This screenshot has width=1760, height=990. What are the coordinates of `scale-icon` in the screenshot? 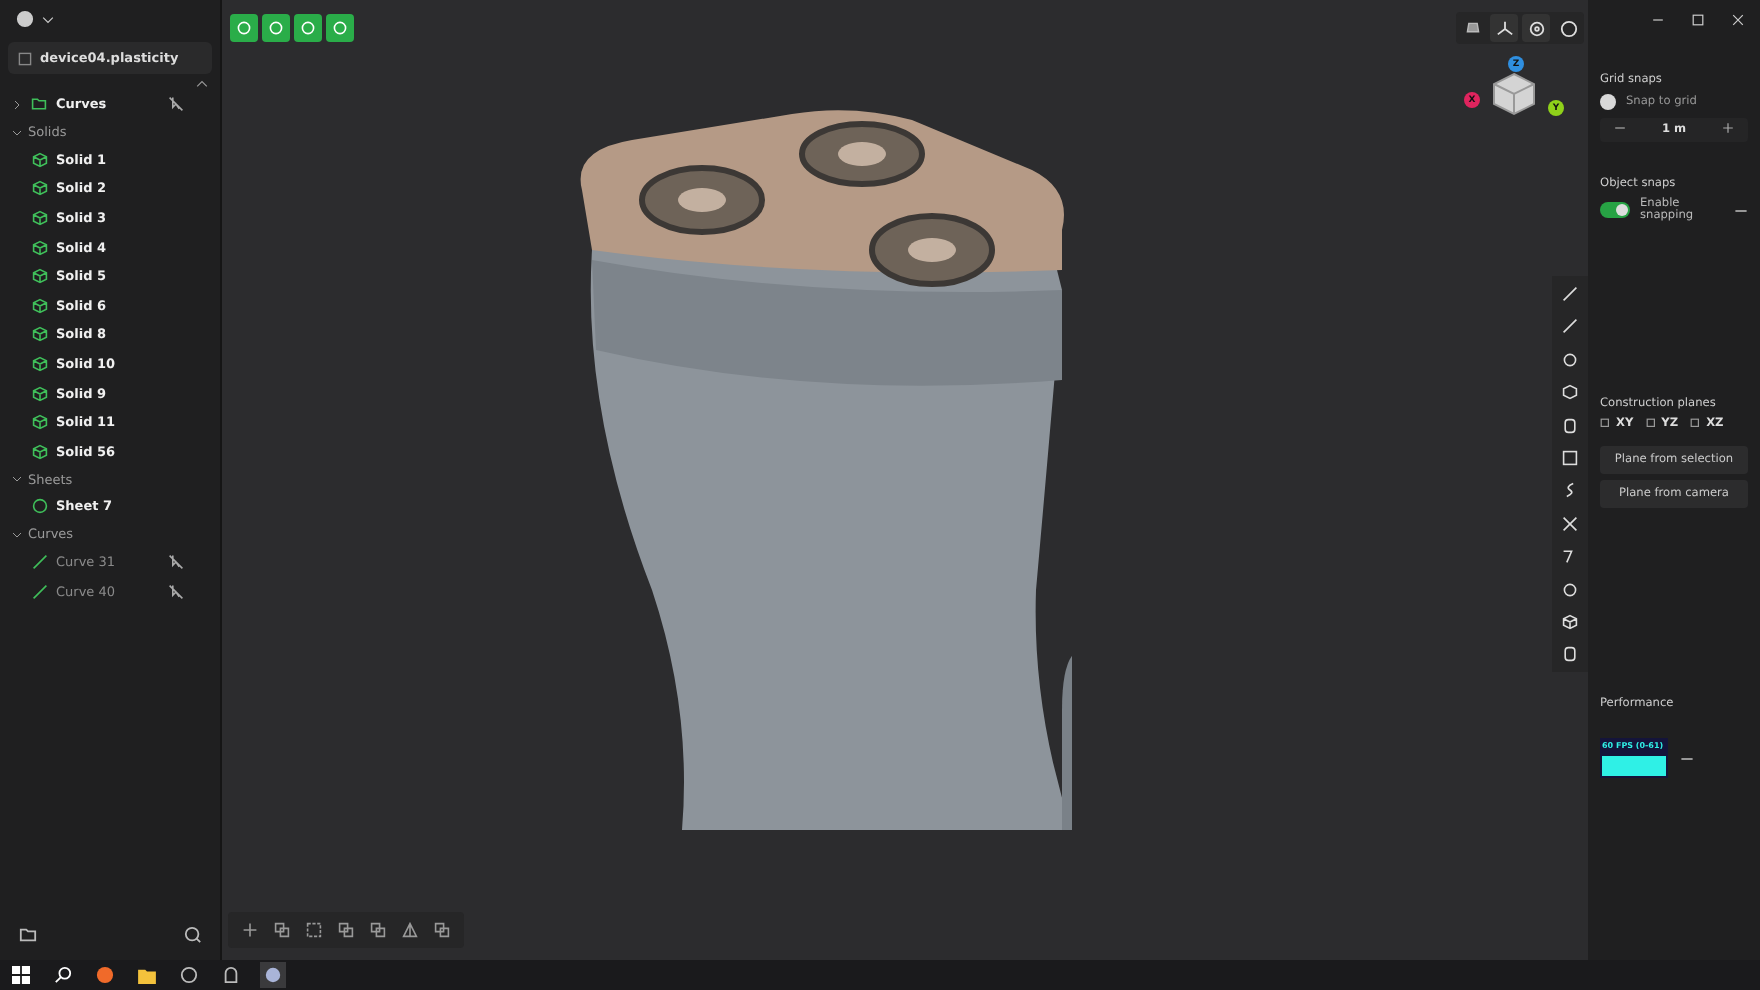 It's located at (314, 930).